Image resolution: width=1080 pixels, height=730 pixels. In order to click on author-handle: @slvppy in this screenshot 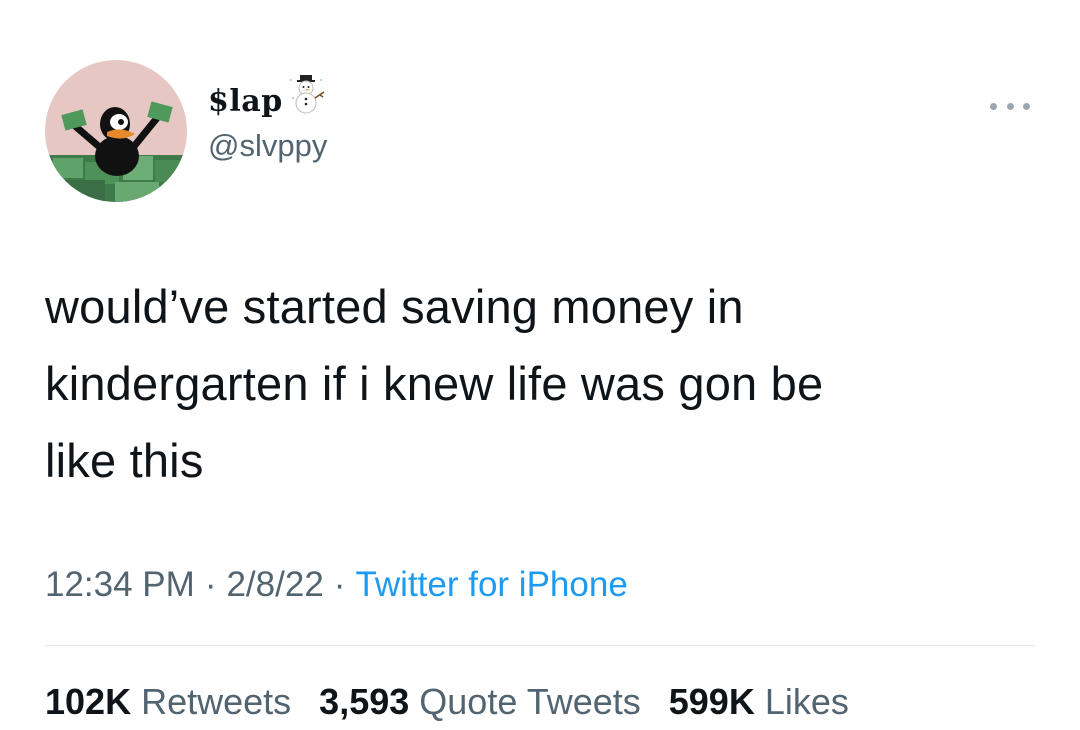, I will do `click(267, 146)`.